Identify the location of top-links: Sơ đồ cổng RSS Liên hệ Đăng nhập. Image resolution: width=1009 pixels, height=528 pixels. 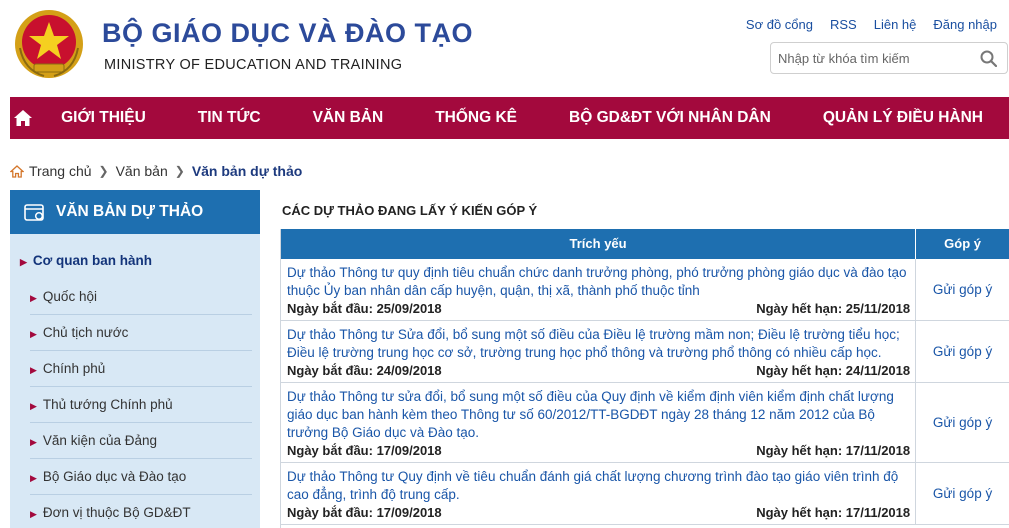
(863, 24).